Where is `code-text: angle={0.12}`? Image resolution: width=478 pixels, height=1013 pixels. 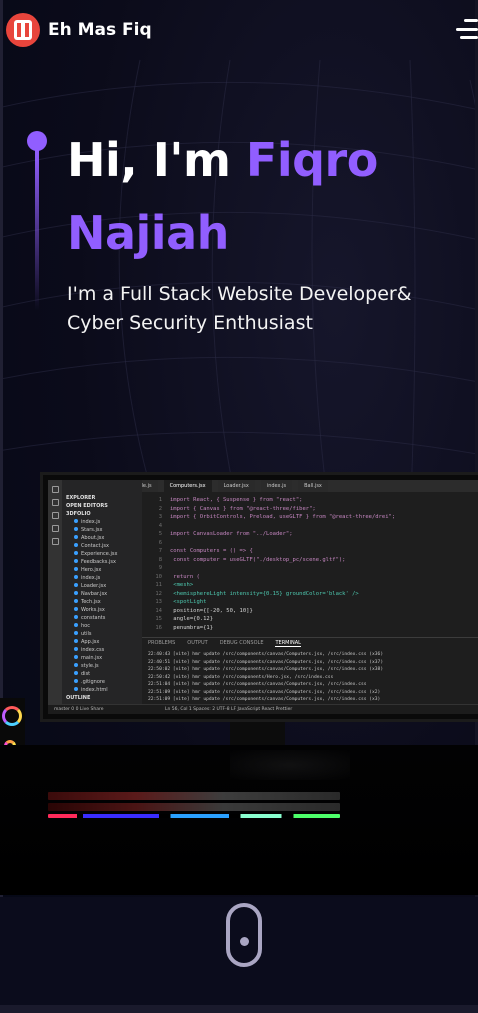
code-text: angle={0.12} is located at coordinates (192, 619).